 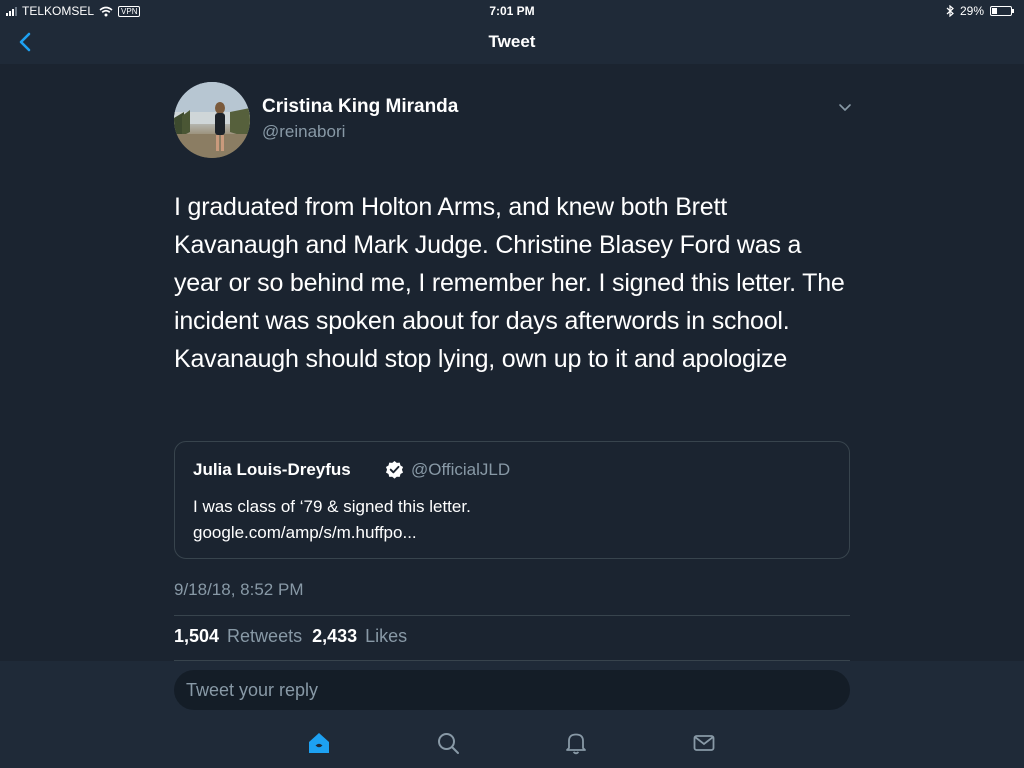 What do you see at coordinates (360, 107) in the screenshot?
I see `author-name: Cristina King Miranda` at bounding box center [360, 107].